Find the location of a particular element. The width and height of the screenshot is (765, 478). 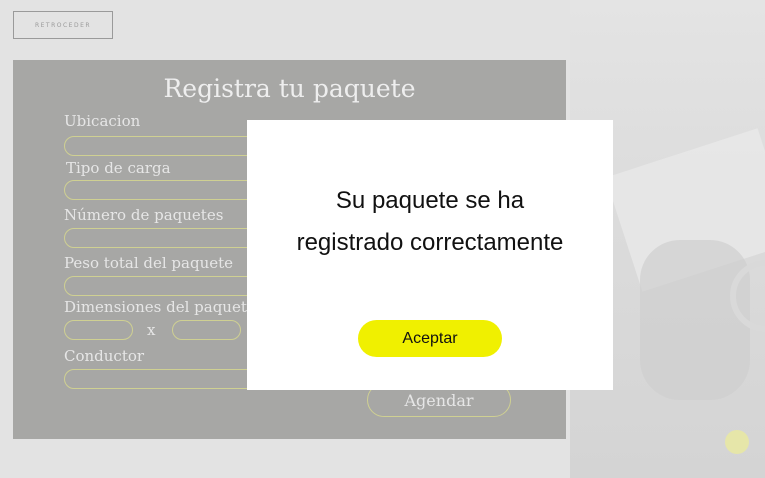

dimensions-label: Dimensiones del paquete is located at coordinates (160, 307).